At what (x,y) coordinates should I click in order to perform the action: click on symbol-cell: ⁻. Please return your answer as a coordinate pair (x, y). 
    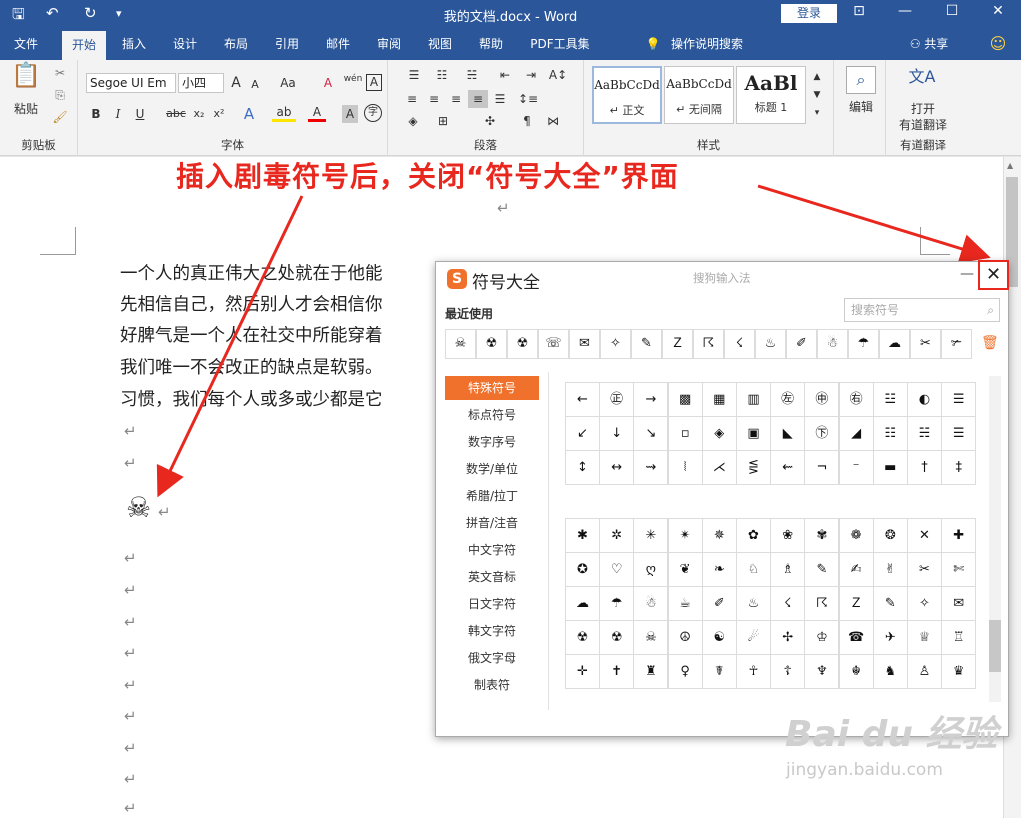
    Looking at the image, I should click on (856, 467).